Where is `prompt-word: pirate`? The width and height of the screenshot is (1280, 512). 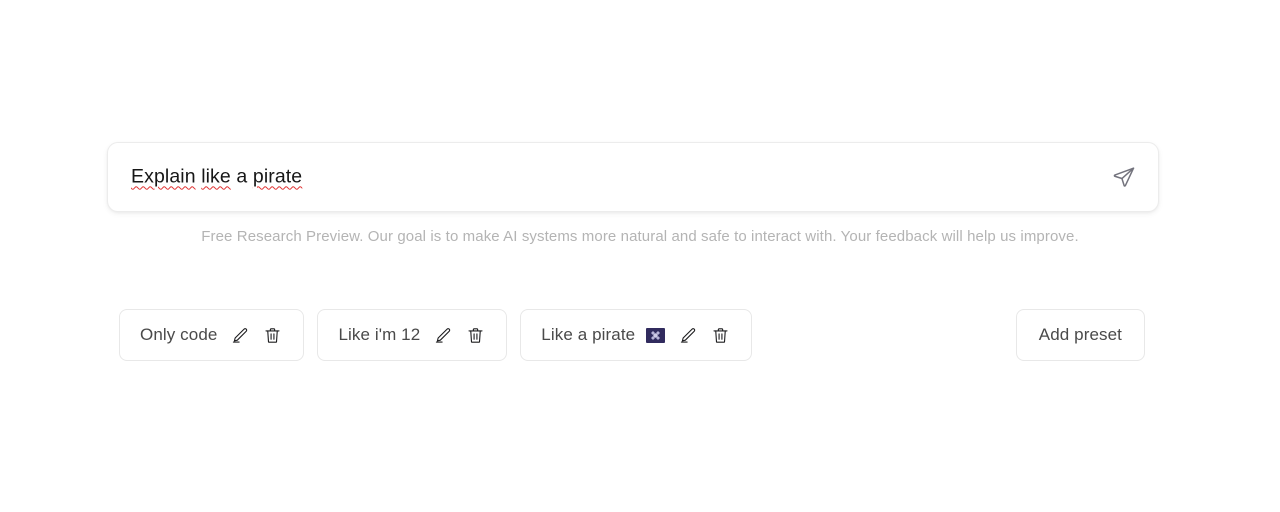
prompt-word: pirate is located at coordinates (277, 176).